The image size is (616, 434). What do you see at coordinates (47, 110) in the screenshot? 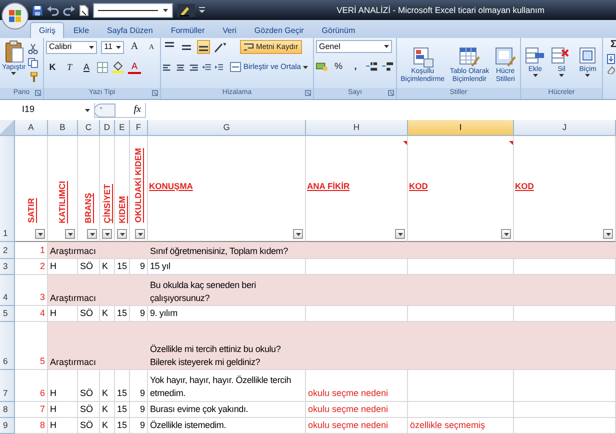
I see `name-box: I19` at bounding box center [47, 110].